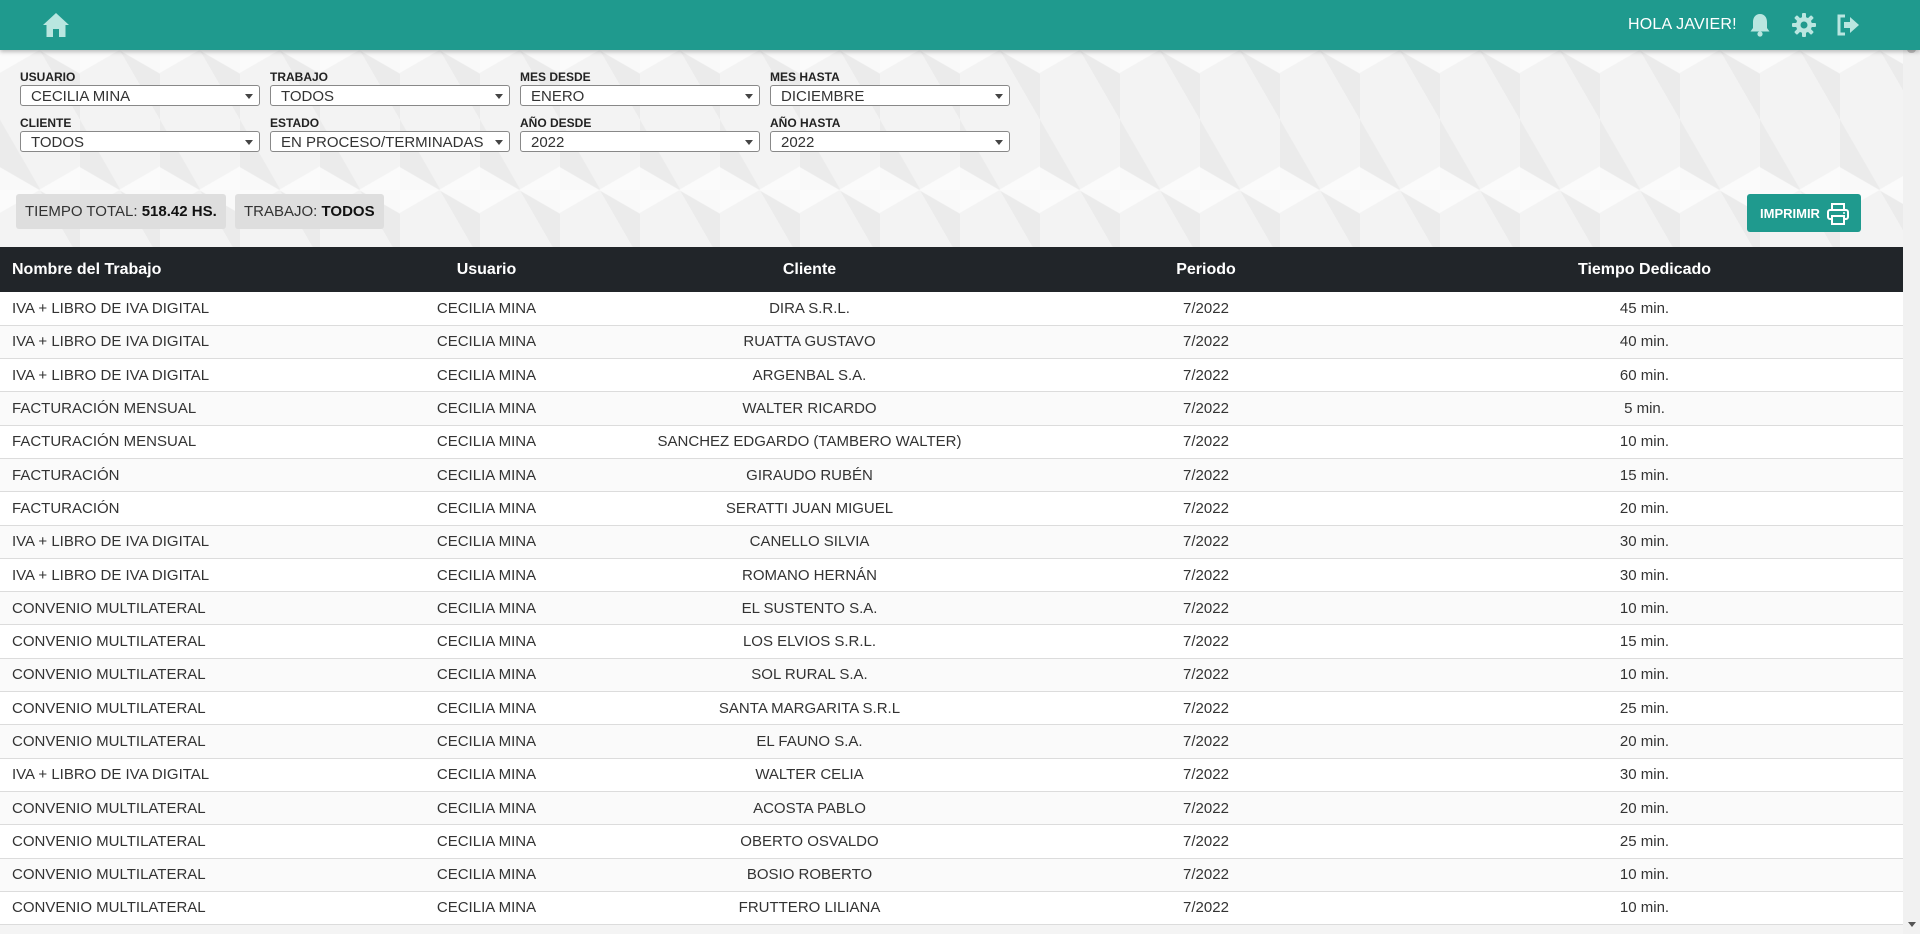 This screenshot has height=934, width=1920. Describe the element at coordinates (46, 123) in the screenshot. I see `filter-cliente-label: CLIENTE` at that location.